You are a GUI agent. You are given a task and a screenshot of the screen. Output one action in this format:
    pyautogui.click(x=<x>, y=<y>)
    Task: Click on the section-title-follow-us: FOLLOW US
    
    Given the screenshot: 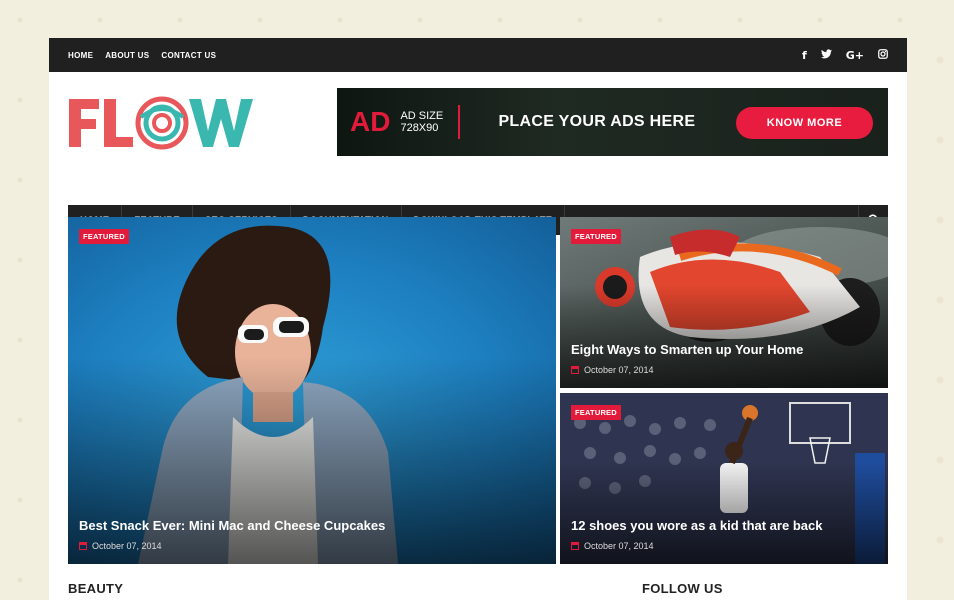 What is the action you would take?
    pyautogui.click(x=682, y=588)
    